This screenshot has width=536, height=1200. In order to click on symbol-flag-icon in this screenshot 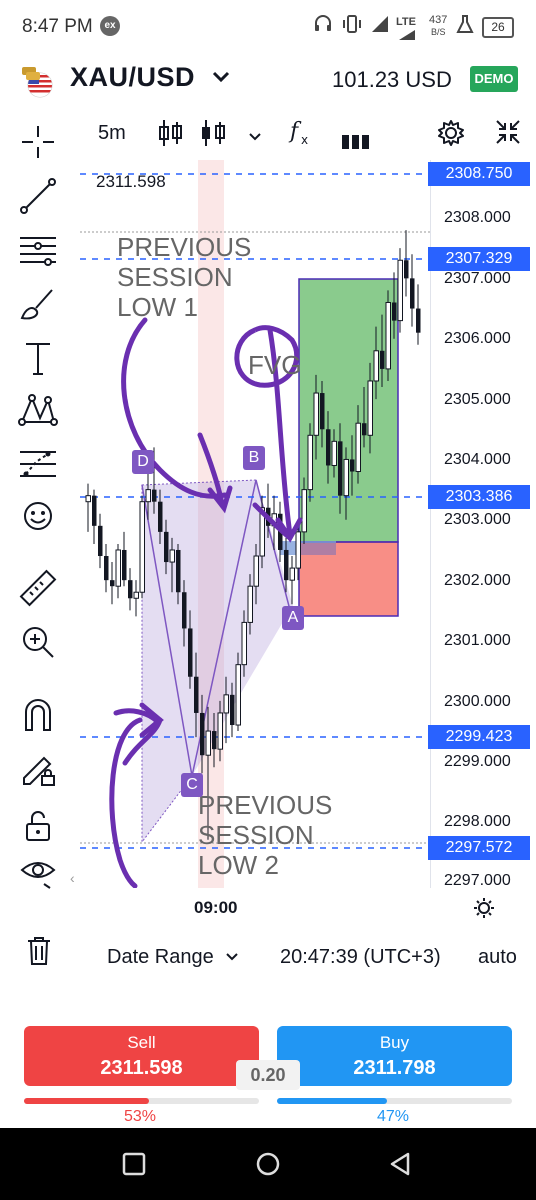, I will do `click(37, 81)`.